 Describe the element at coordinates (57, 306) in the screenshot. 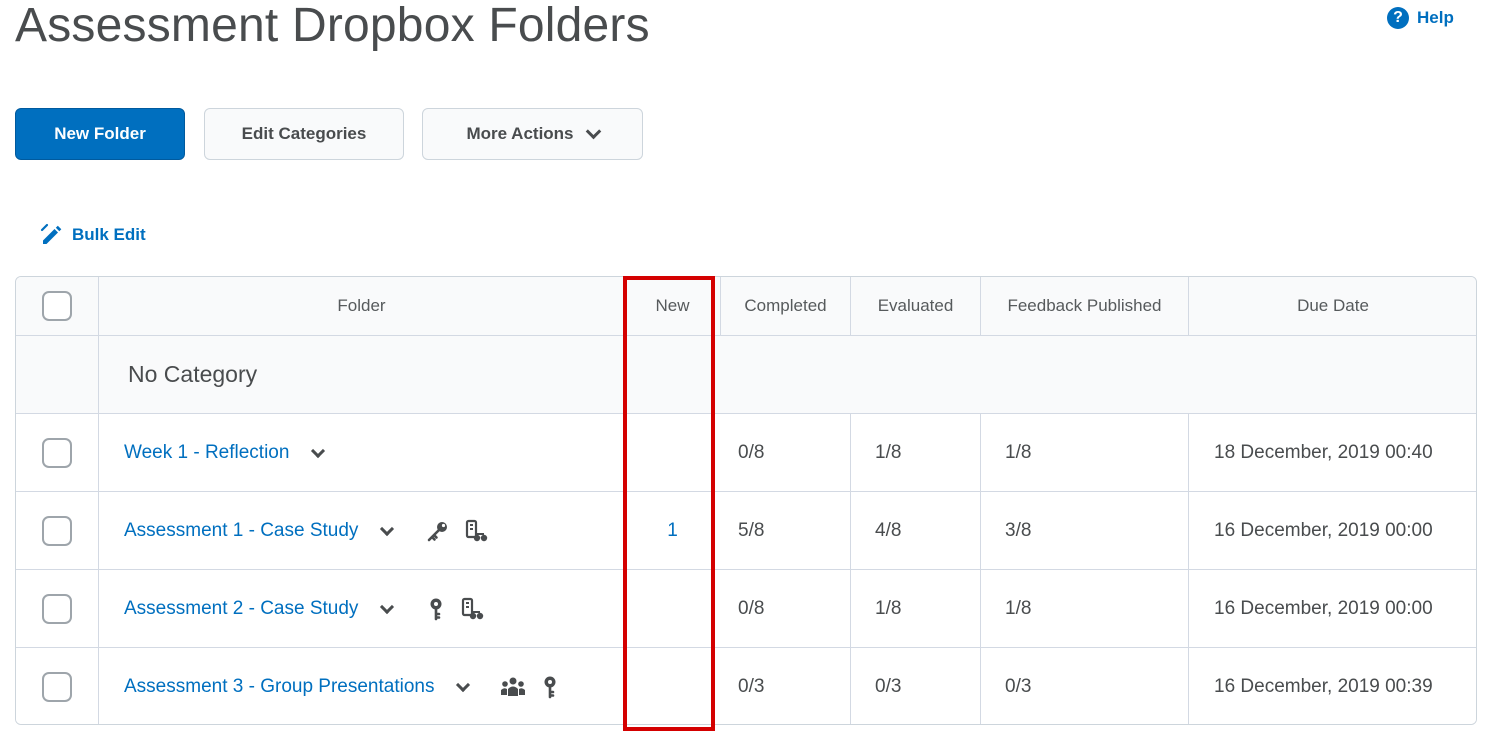

I see `select-all-checkbox` at that location.